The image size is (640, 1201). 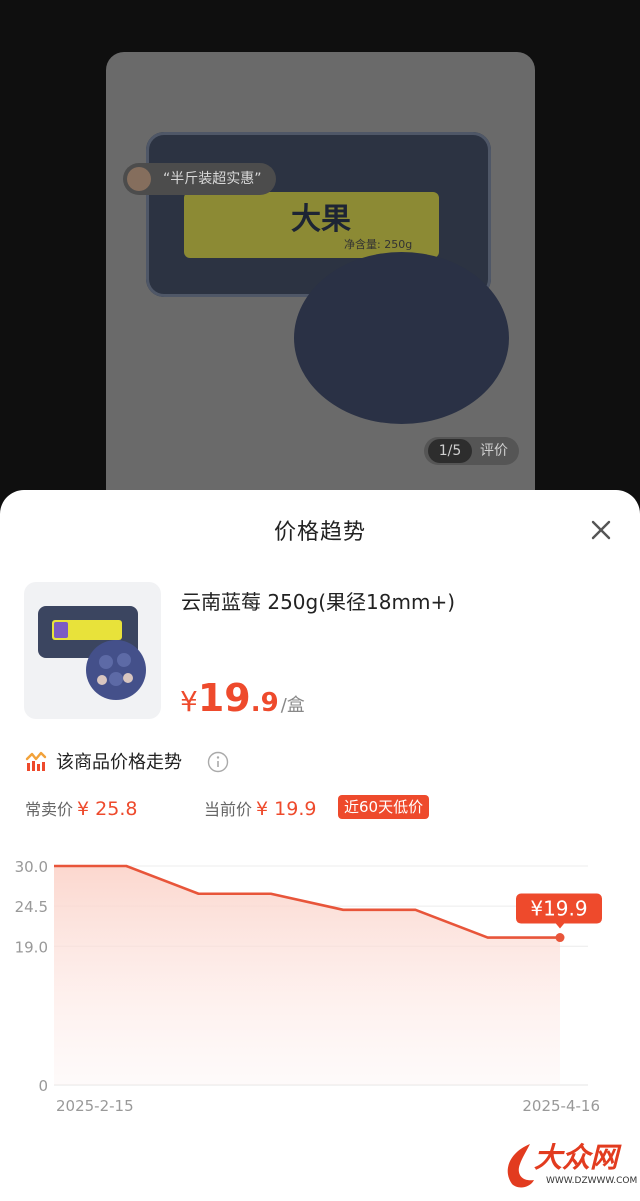 I want to click on regular-price: 常卖价 ¥ 25.8, so click(x=81, y=808).